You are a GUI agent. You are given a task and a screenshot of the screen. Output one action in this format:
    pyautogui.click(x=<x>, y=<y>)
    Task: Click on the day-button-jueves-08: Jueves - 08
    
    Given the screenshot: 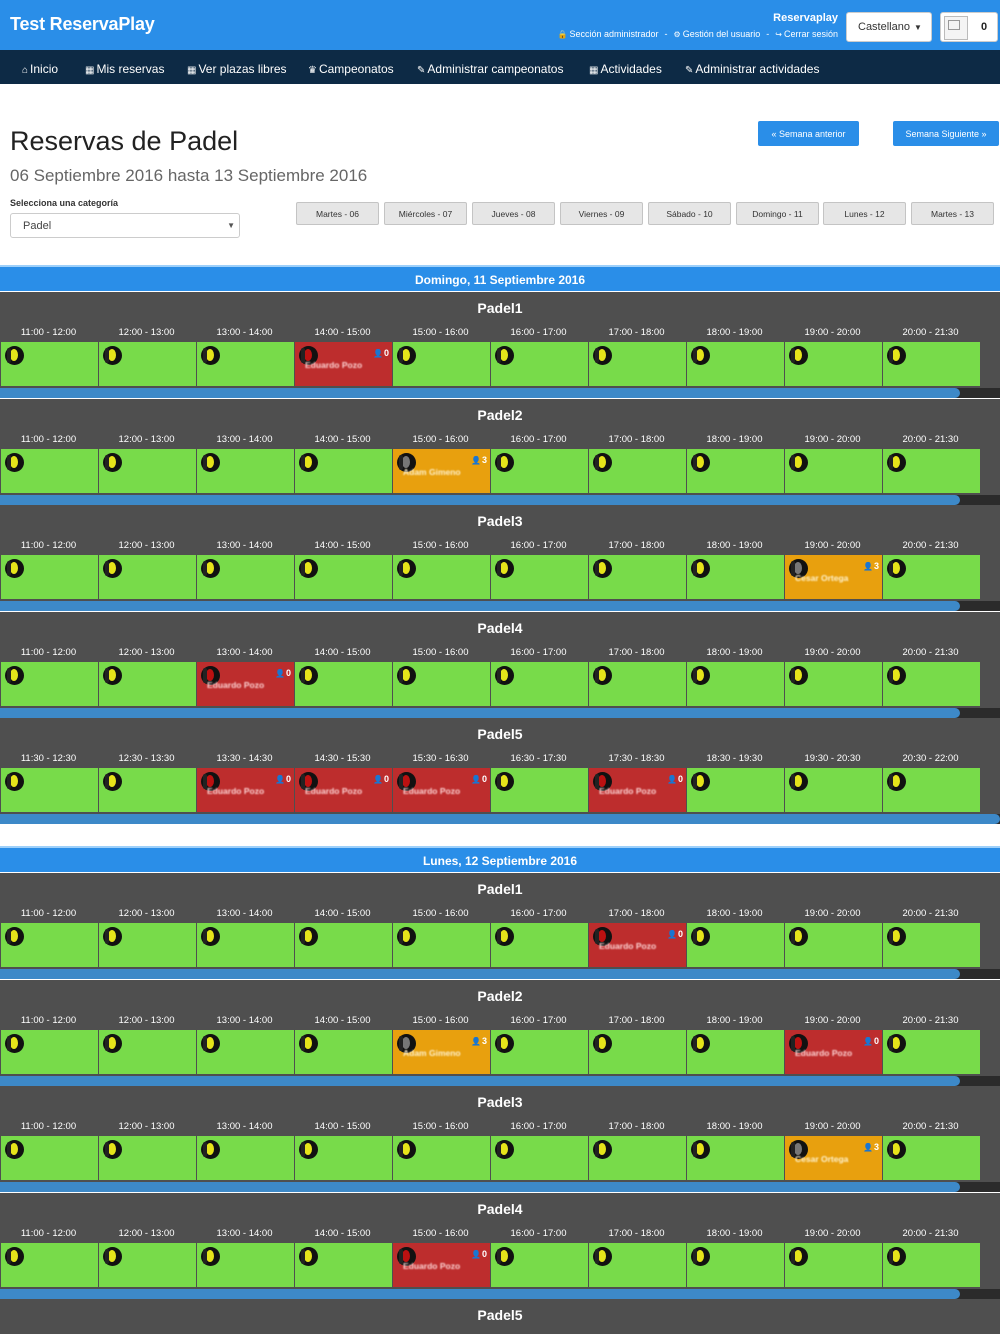 What is the action you would take?
    pyautogui.click(x=513, y=213)
    